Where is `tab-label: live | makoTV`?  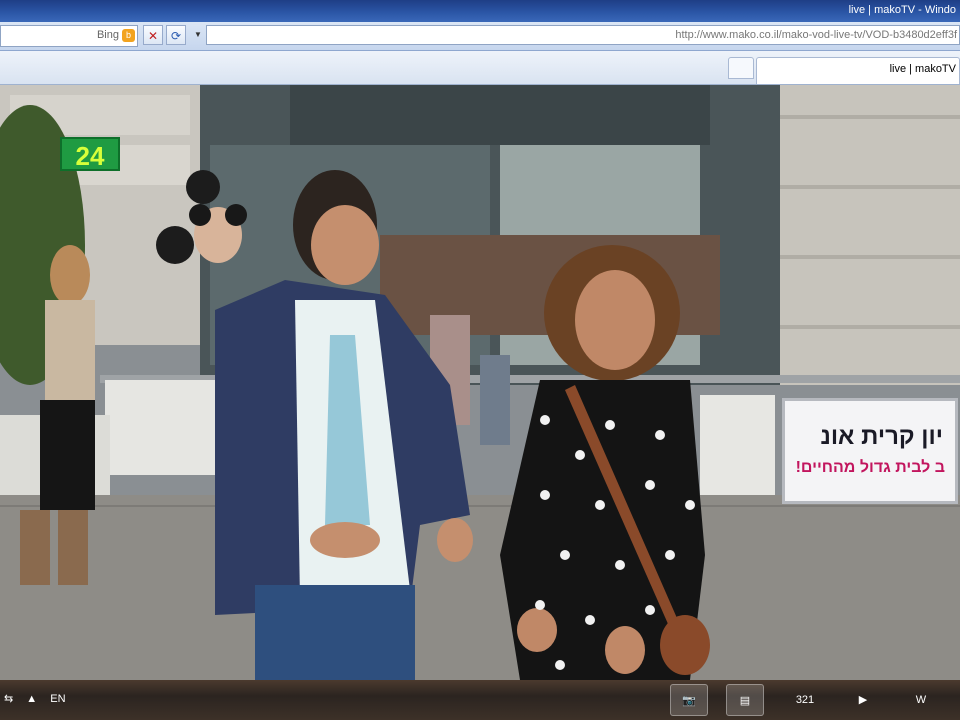 tab-label: live | makoTV is located at coordinates (922, 69).